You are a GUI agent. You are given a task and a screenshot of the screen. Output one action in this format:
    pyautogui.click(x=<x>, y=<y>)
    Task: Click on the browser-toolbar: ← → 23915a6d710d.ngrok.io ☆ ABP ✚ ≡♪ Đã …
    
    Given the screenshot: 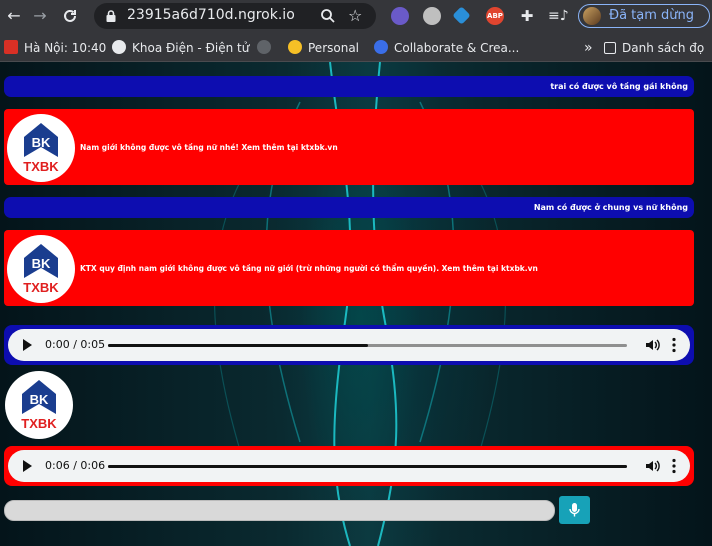 What is the action you would take?
    pyautogui.click(x=356, y=16)
    